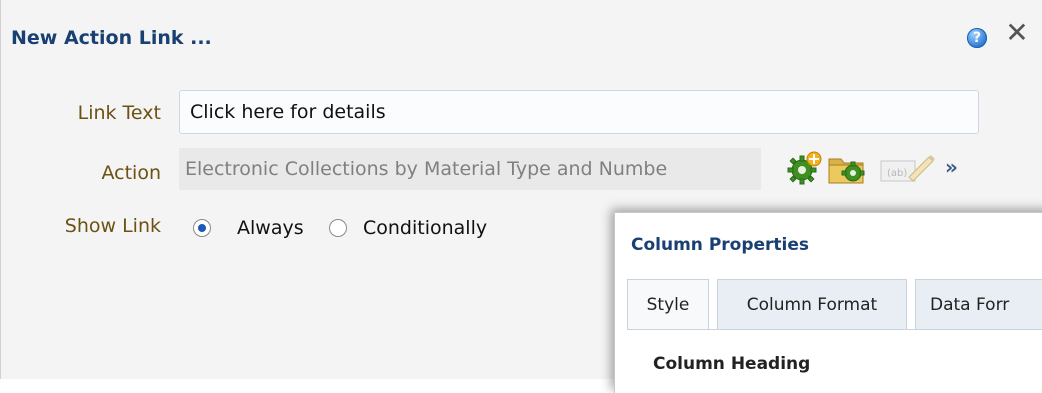 Image resolution: width=1042 pixels, height=393 pixels. I want to click on tab-strip: Style Column Format Data Forr, so click(834, 304).